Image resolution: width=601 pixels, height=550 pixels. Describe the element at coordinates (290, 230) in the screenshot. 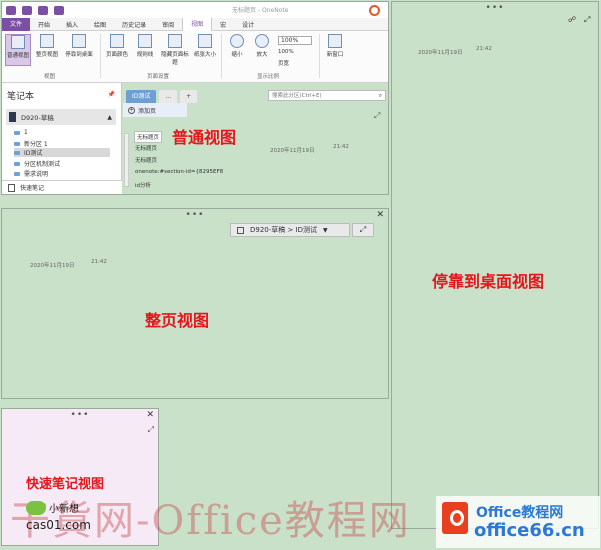

I see `breadcrumb: D920-草稿 > ID测试 ▼` at that location.